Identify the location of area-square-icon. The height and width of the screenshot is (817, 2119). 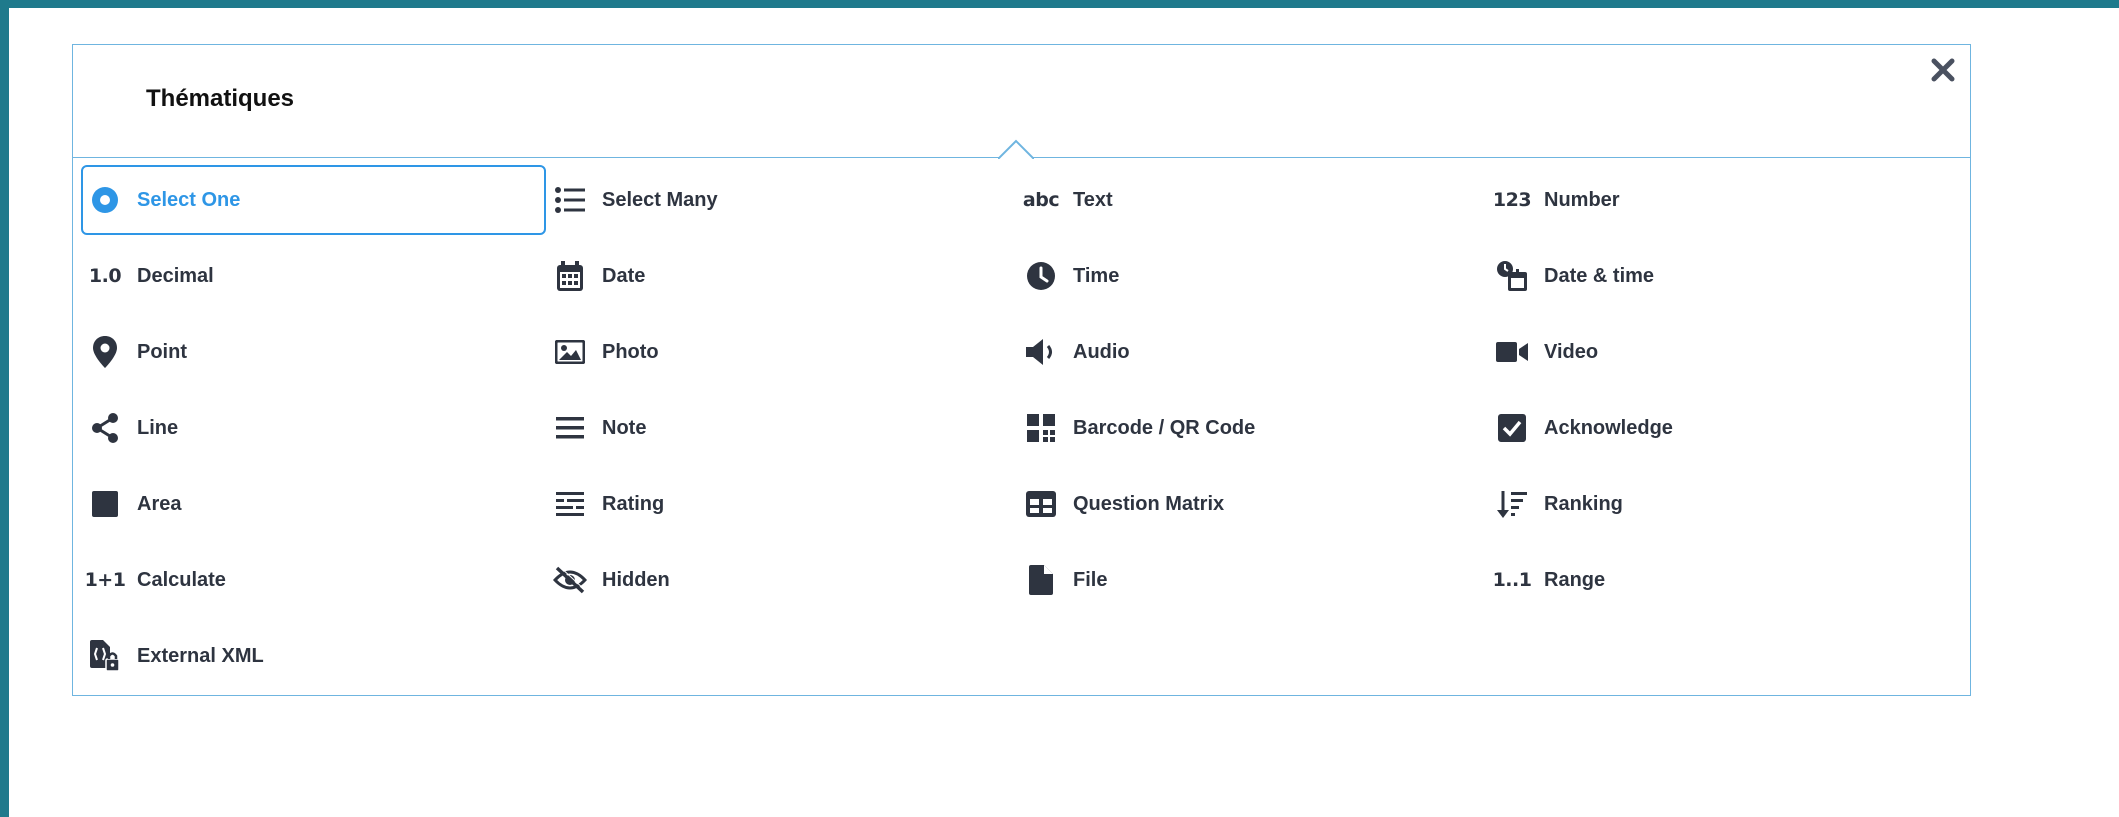
(105, 504).